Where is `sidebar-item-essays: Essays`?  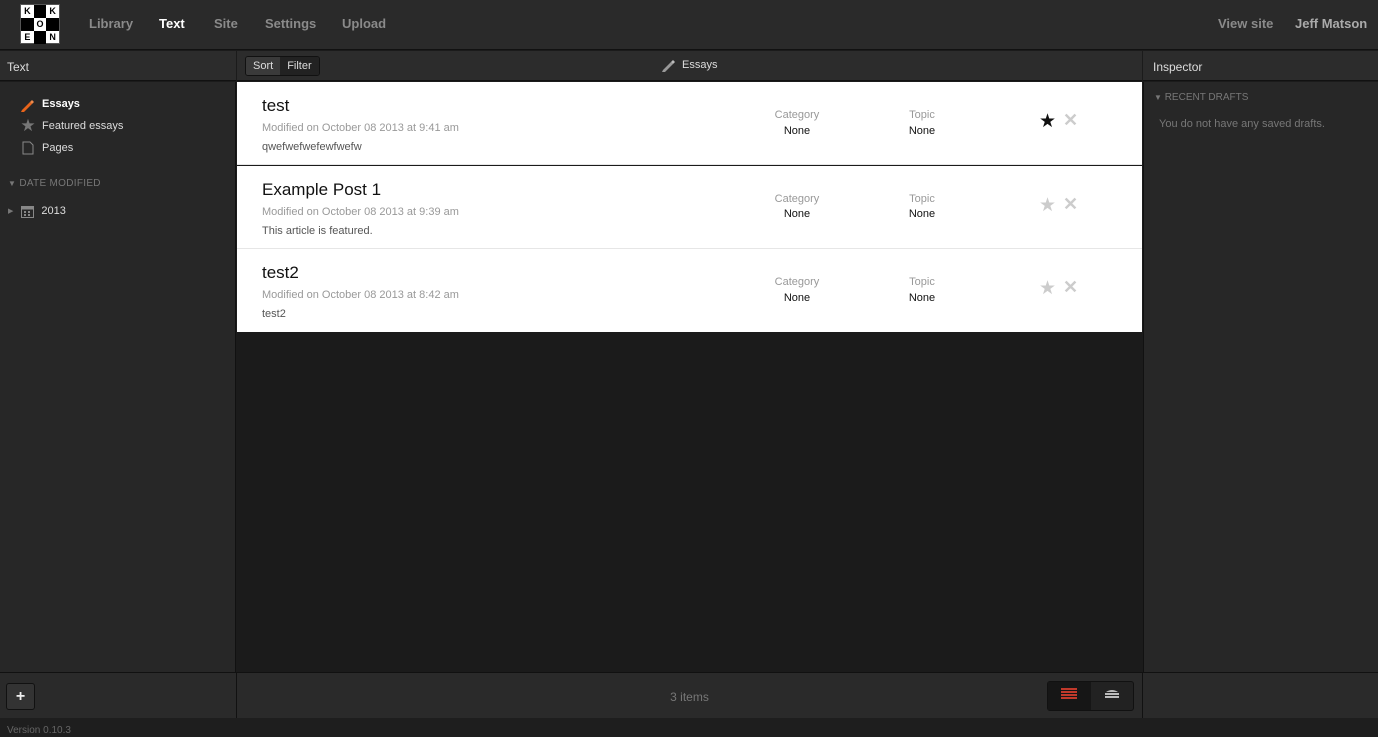 sidebar-item-essays: Essays is located at coordinates (50, 104).